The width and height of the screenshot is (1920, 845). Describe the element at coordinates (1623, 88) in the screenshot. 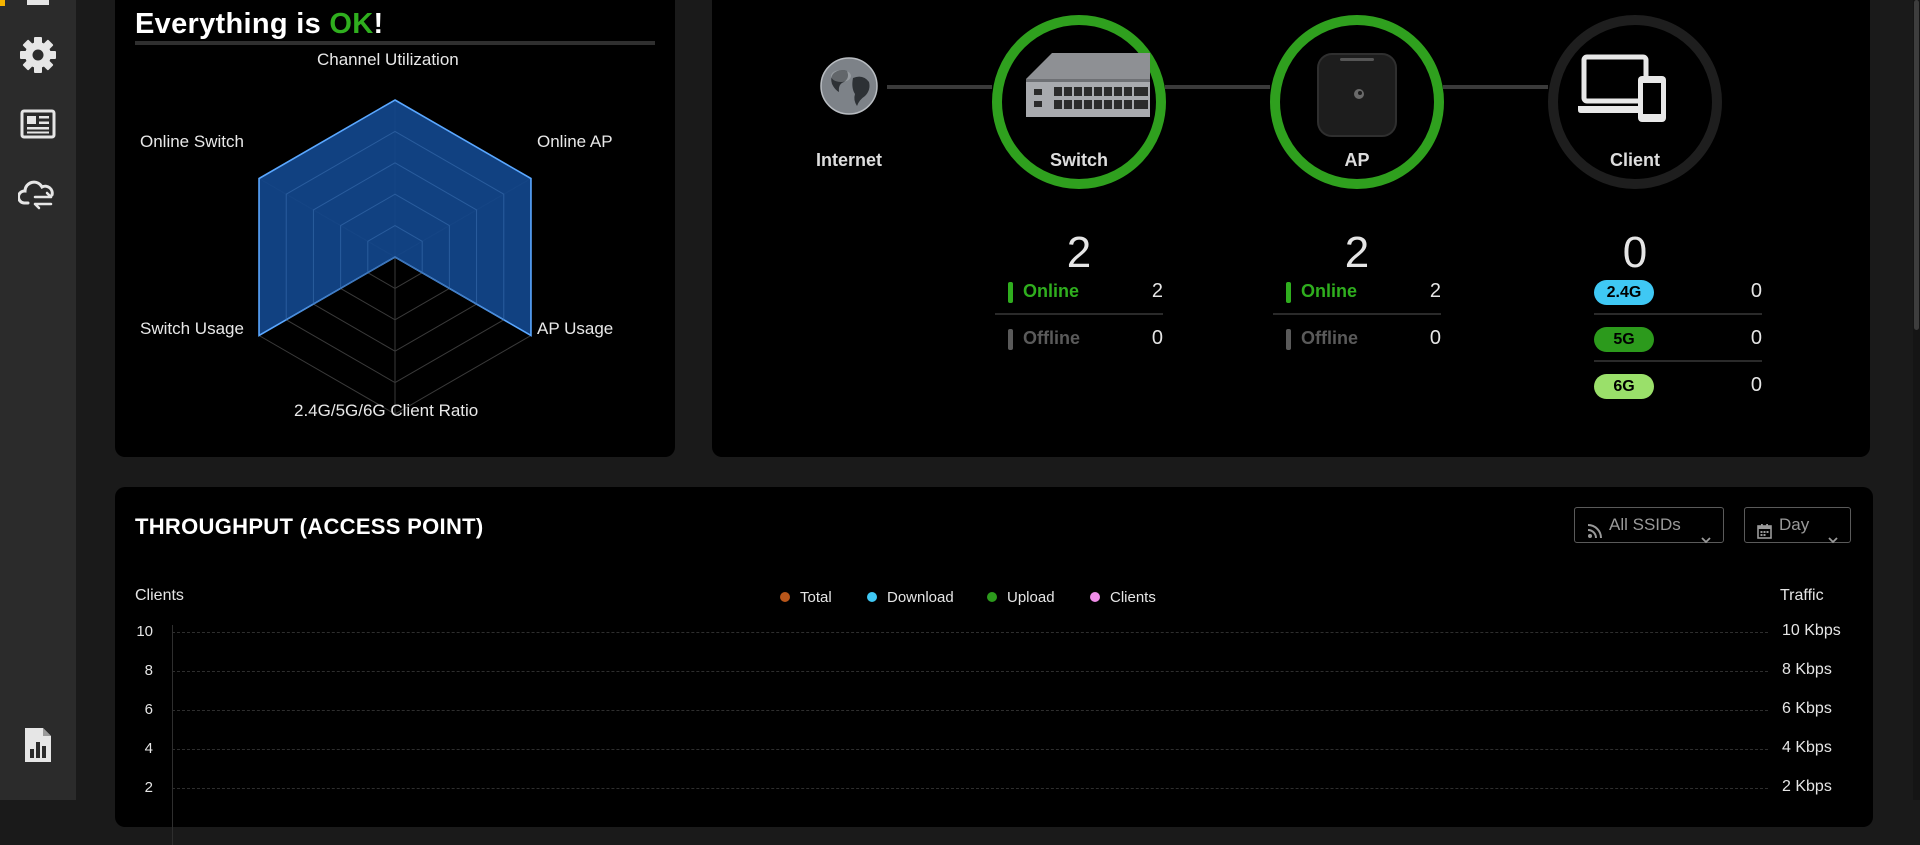

I see `devices-icon` at that location.